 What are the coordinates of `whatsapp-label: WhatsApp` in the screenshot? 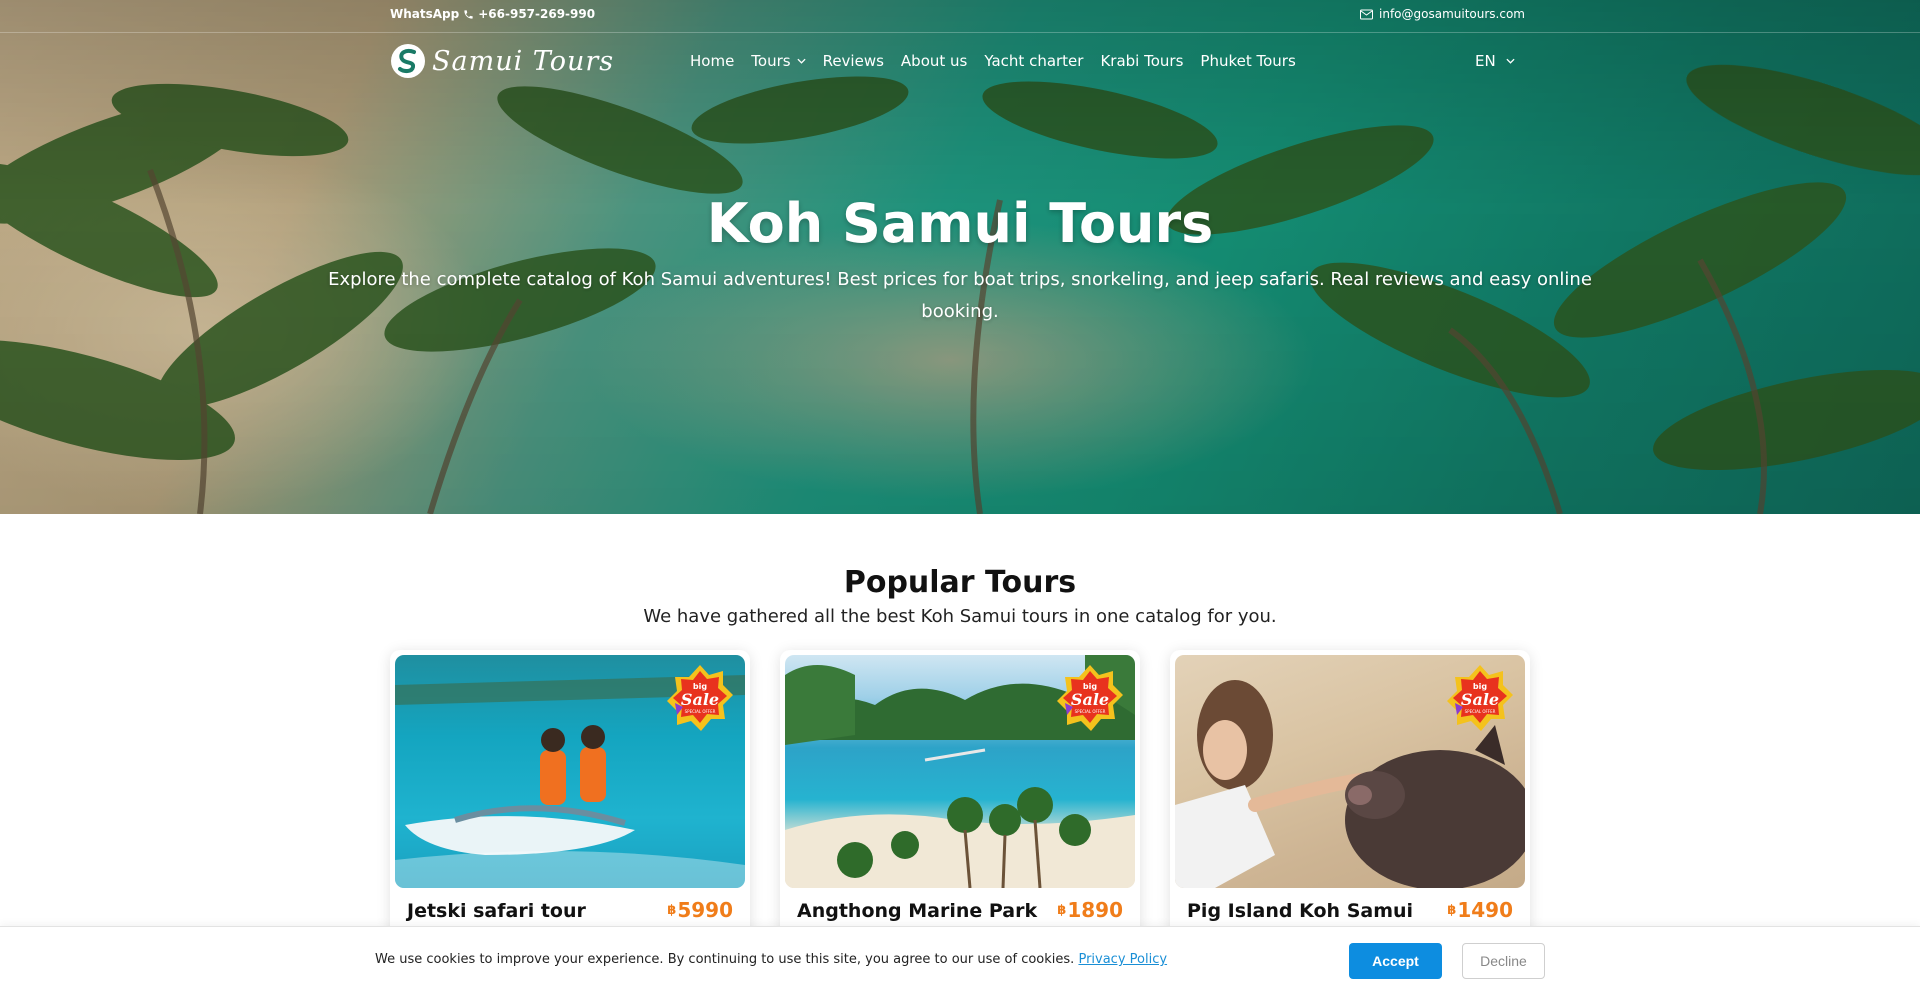 It's located at (425, 14).